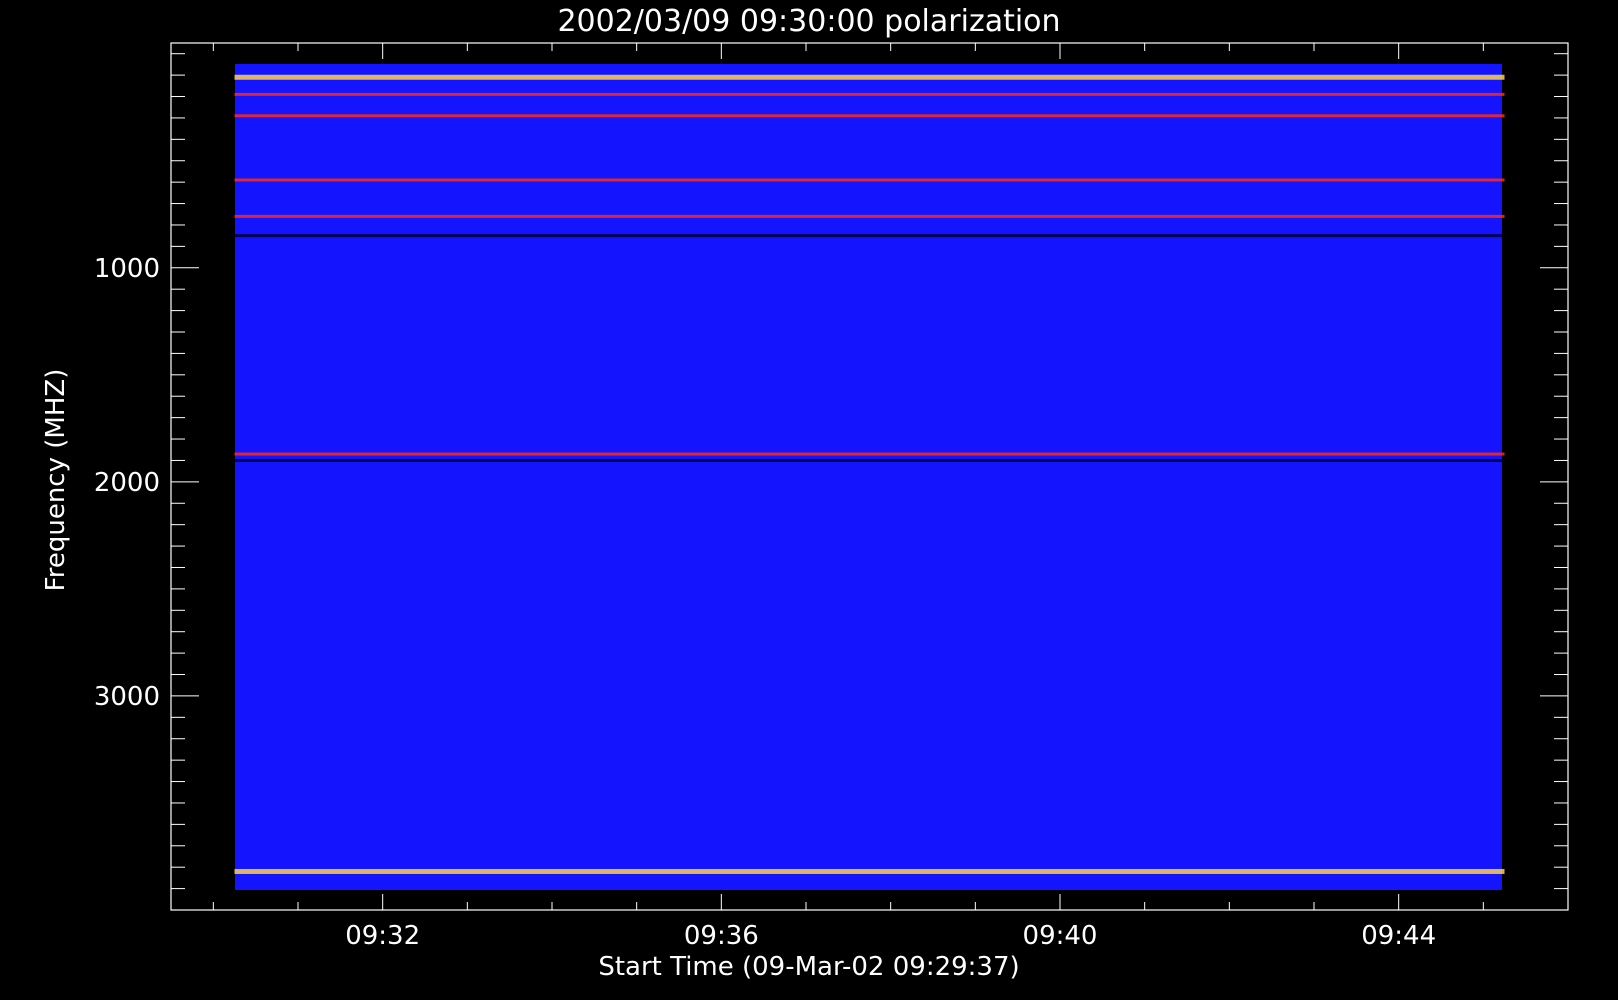 The height and width of the screenshot is (1000, 1618). What do you see at coordinates (127, 483) in the screenshot?
I see `y-tick-label-1: 2000` at bounding box center [127, 483].